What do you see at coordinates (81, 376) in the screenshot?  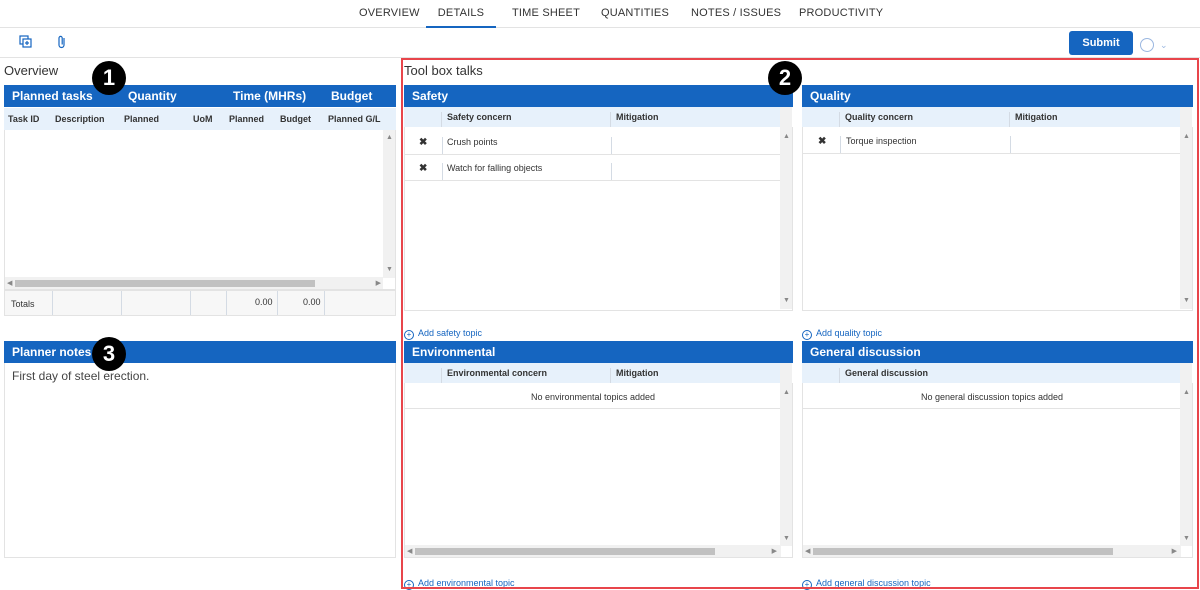 I see `planner-notes-text: First day of steel erection.` at bounding box center [81, 376].